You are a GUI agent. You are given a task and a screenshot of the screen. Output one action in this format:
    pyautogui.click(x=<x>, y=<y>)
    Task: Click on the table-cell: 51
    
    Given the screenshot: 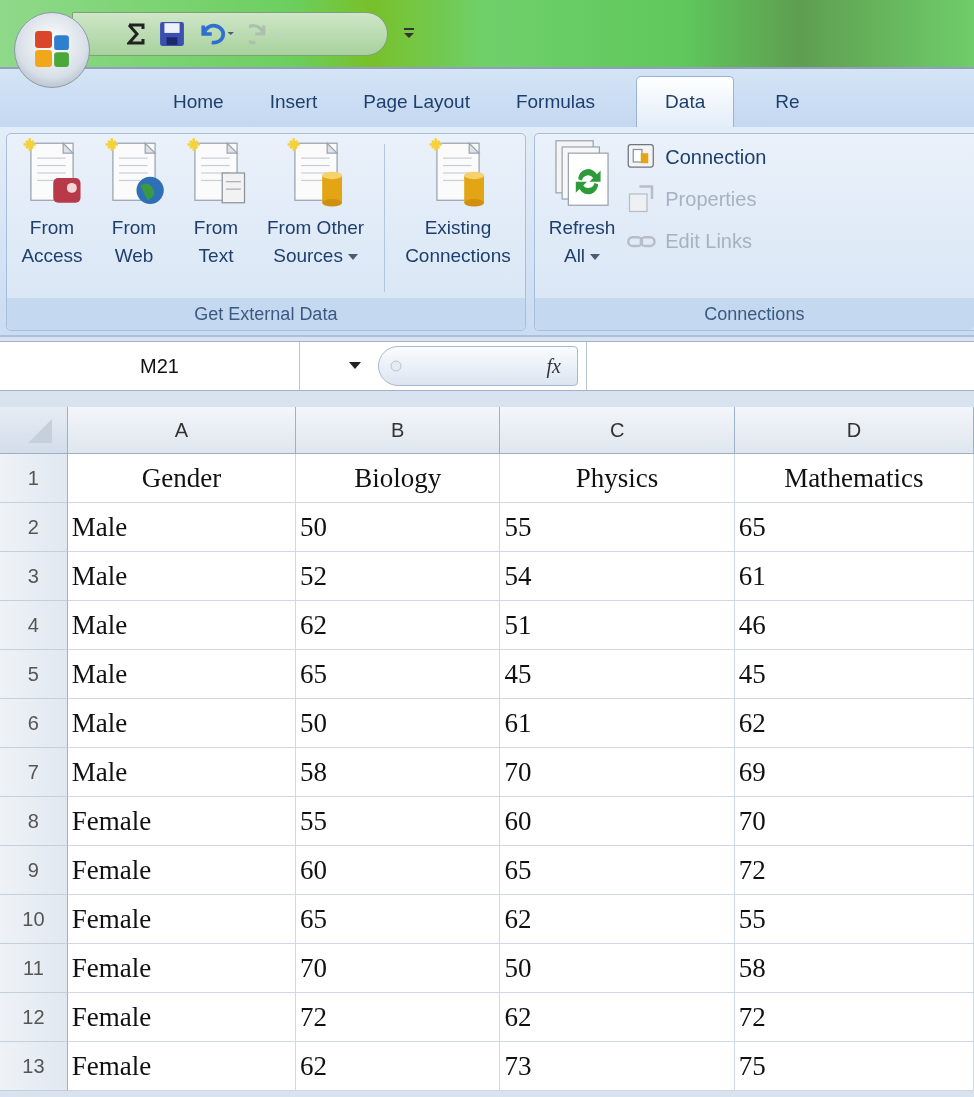 What is the action you would take?
    pyautogui.click(x=617, y=625)
    